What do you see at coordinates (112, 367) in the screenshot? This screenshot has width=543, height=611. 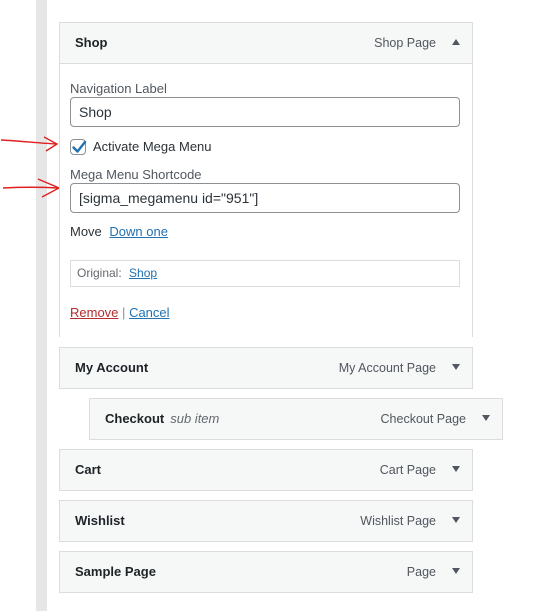 I see `menu-item-title: My Account` at bounding box center [112, 367].